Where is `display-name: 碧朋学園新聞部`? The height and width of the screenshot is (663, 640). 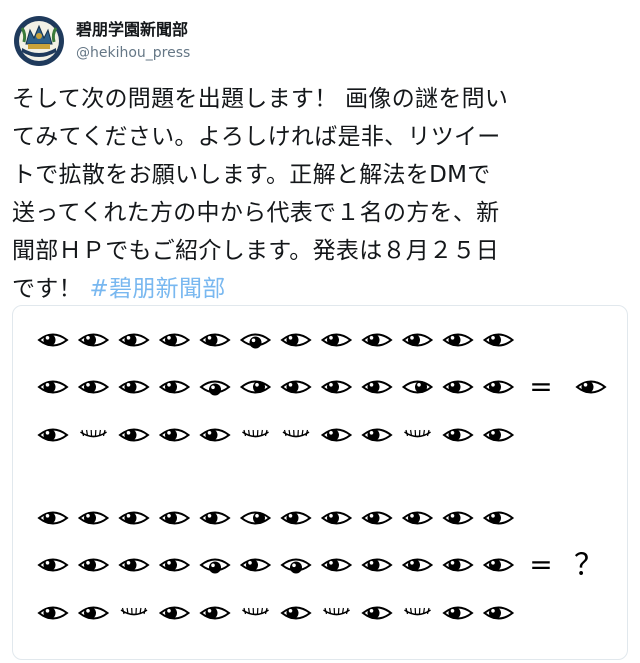 display-name: 碧朋学園新聞部 is located at coordinates (133, 30).